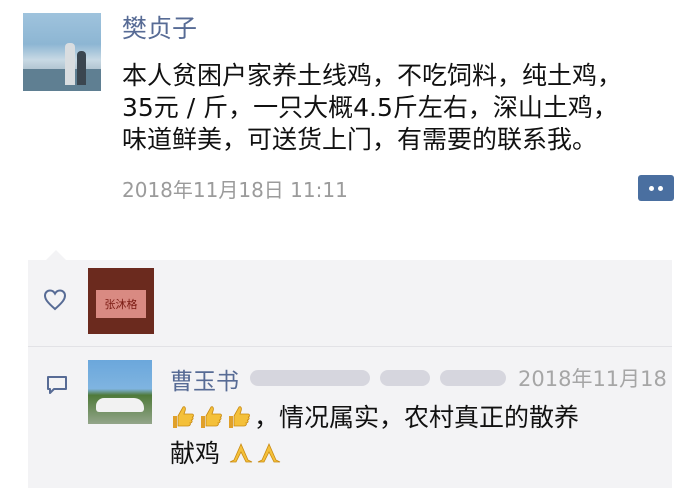 The image size is (700, 488). Describe the element at coordinates (195, 453) in the screenshot. I see `comment-text-line: 献鸡` at that location.